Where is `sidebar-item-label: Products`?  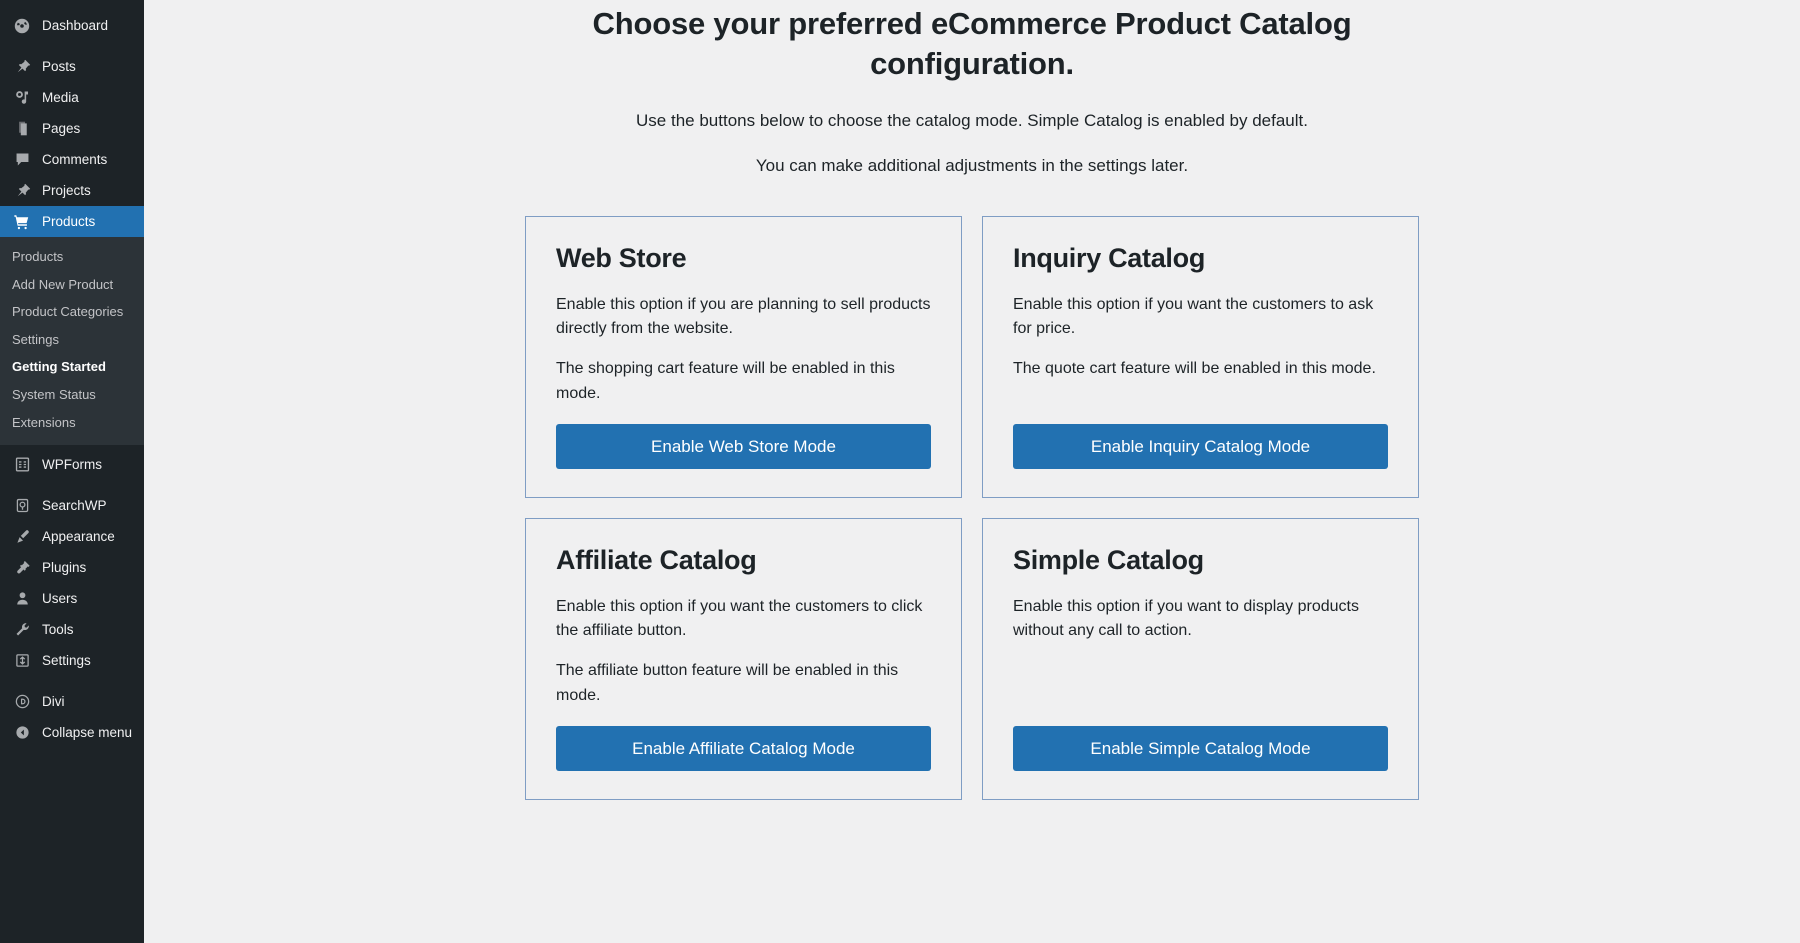
sidebar-item-label: Products is located at coordinates (69, 221).